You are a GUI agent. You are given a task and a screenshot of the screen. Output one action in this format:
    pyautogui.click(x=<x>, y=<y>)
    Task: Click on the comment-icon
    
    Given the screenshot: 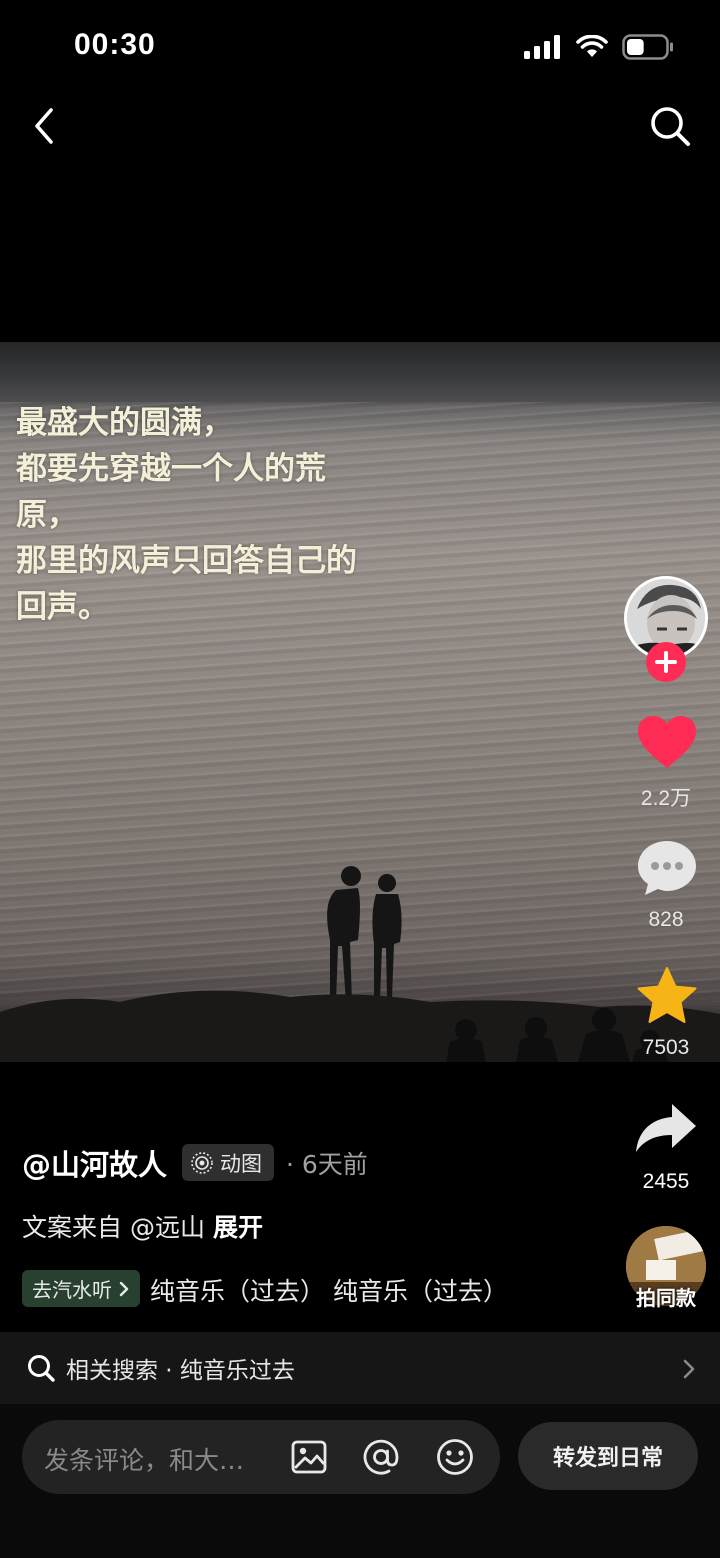 What is the action you would take?
    pyautogui.click(x=667, y=868)
    